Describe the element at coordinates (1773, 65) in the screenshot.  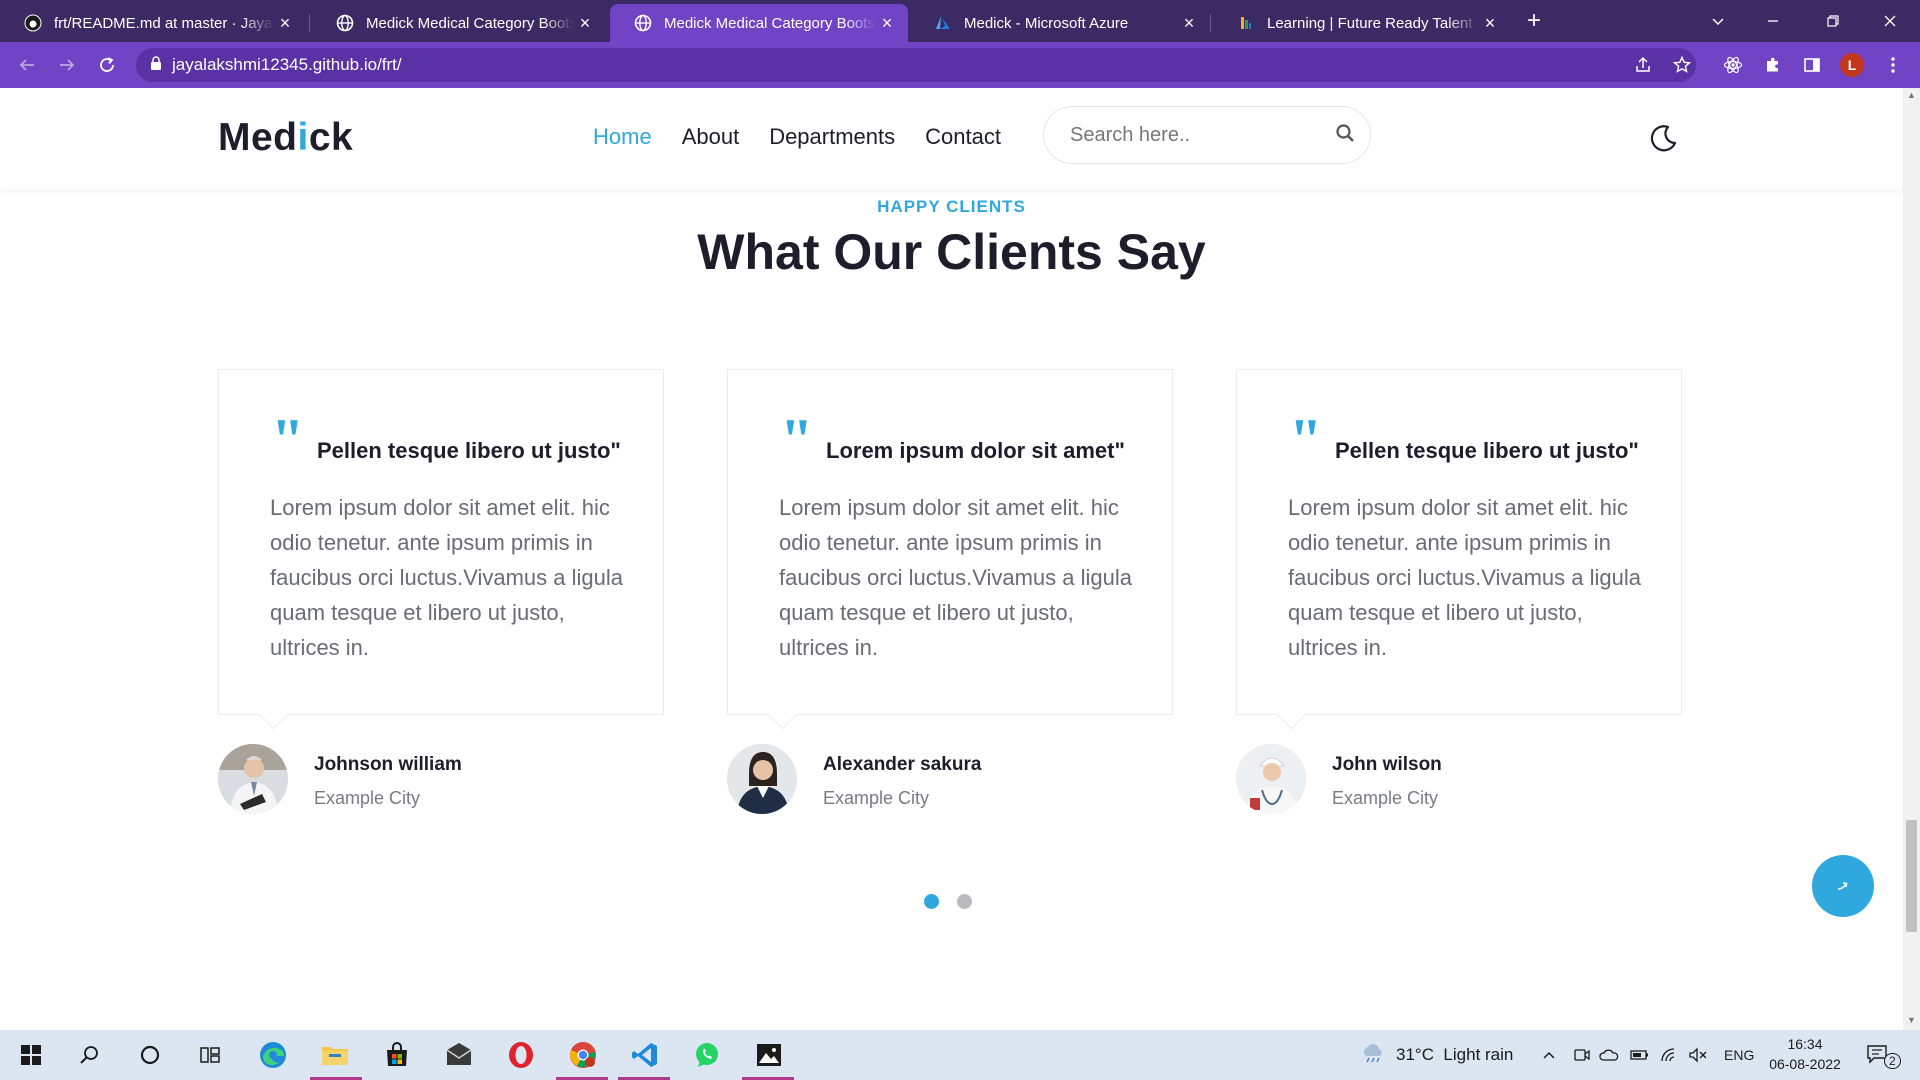
I see `extensions-puzzle-icon` at that location.